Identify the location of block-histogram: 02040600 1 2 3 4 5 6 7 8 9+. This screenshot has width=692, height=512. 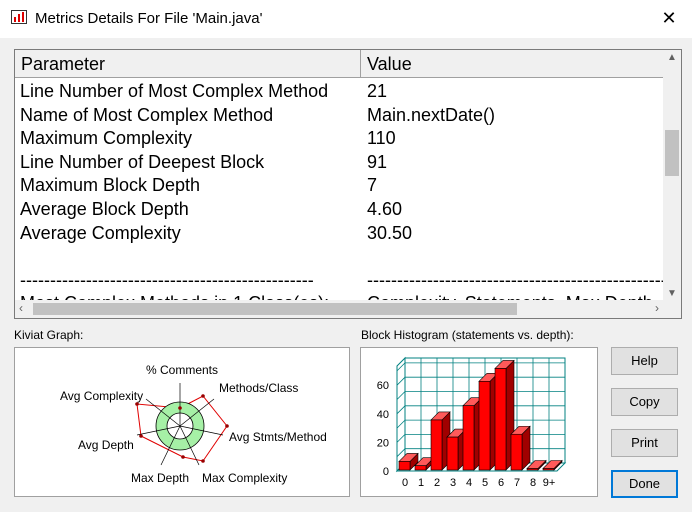
(472, 422).